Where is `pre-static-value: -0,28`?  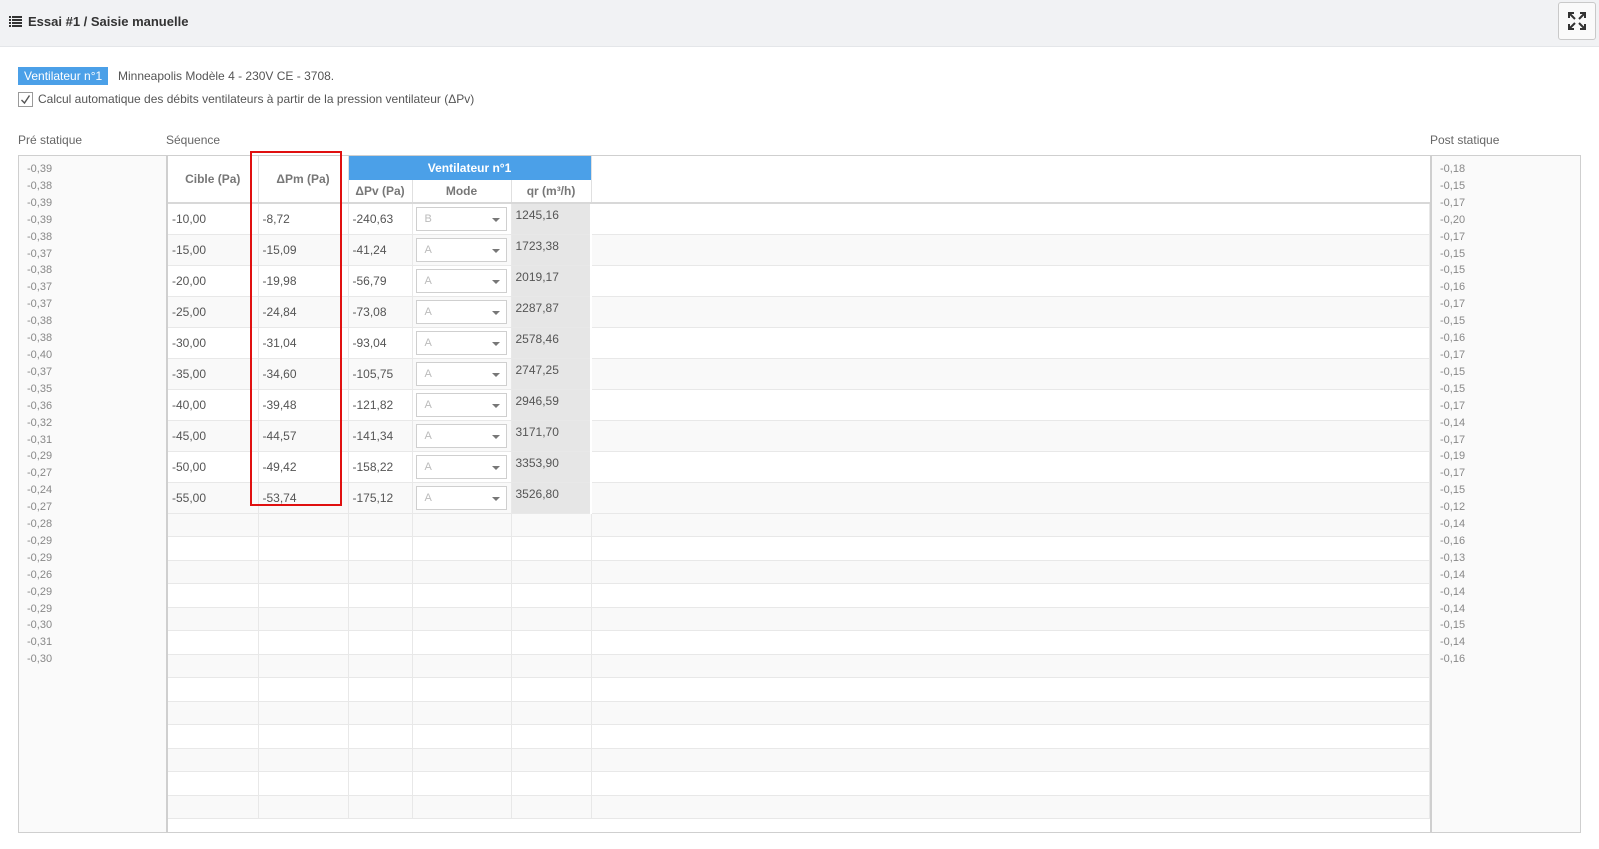 pre-static-value: -0,28 is located at coordinates (40, 524).